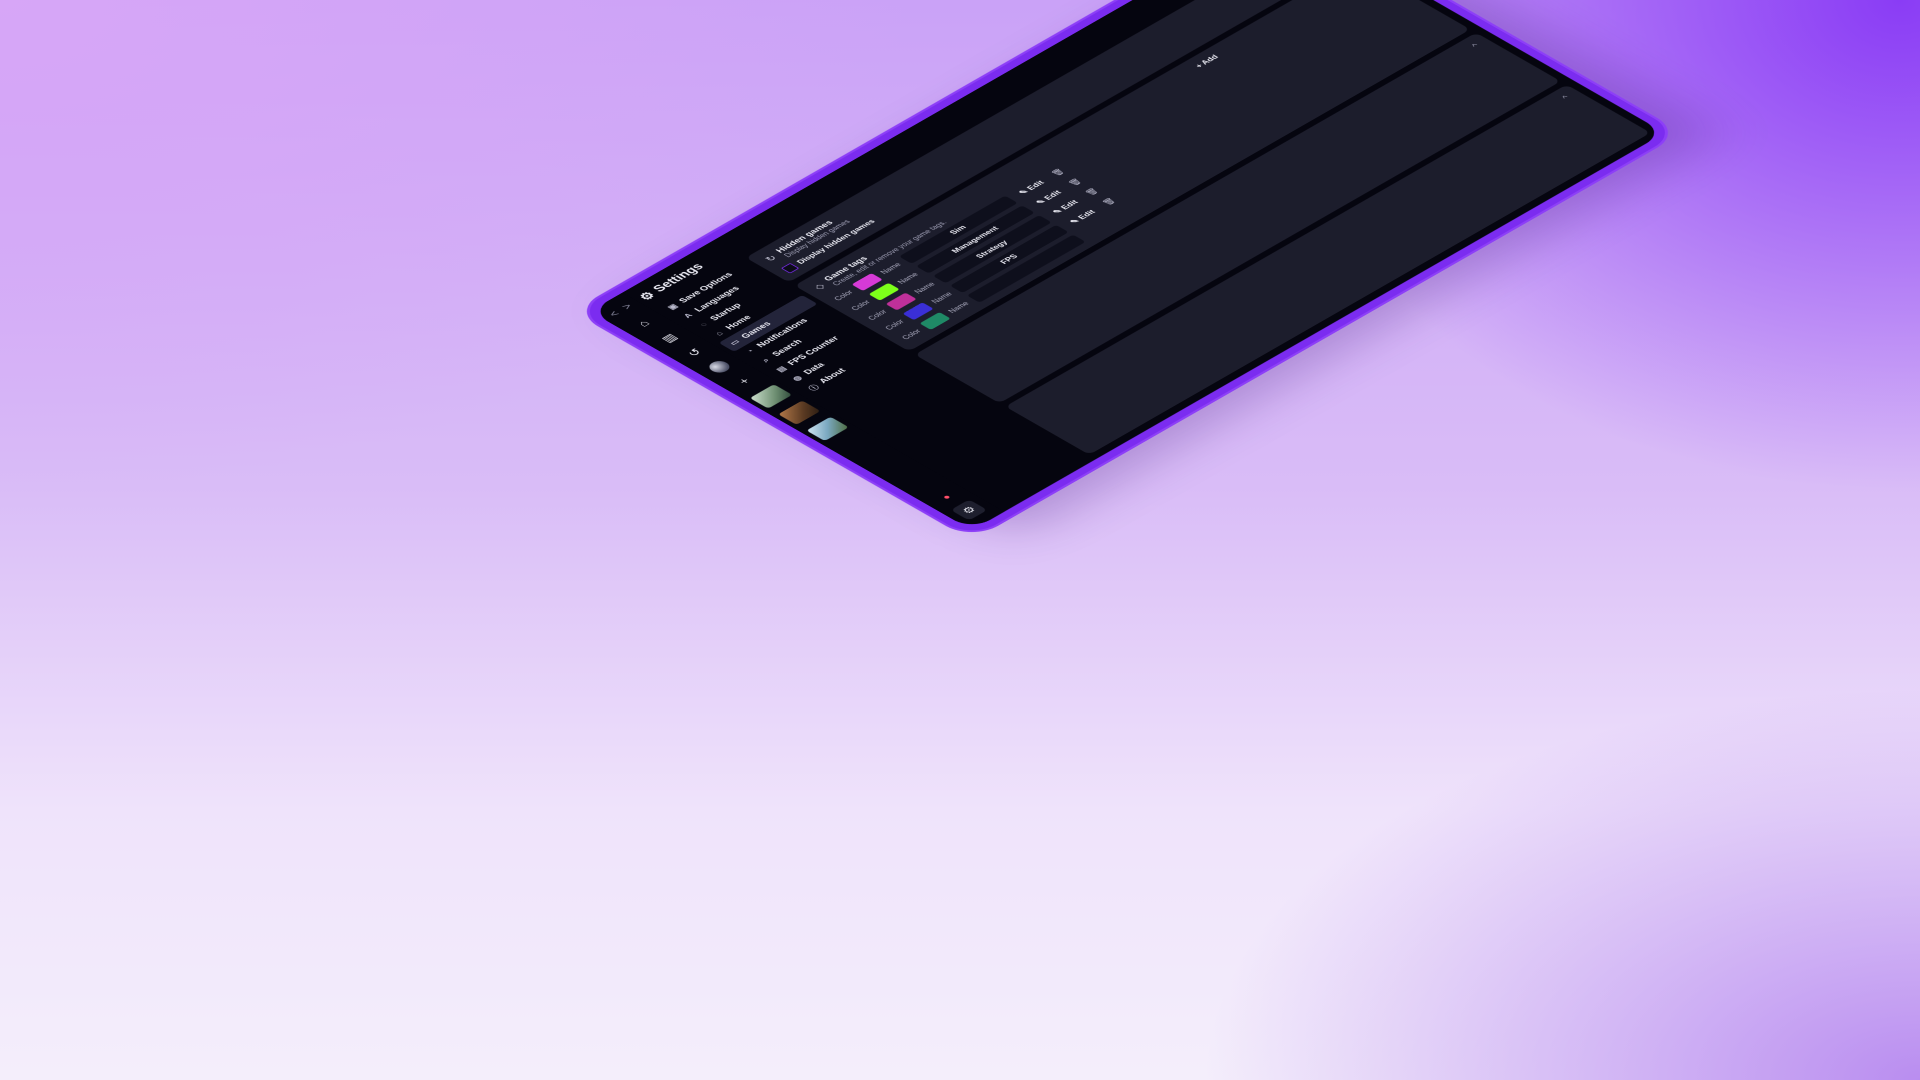  Describe the element at coordinates (744, 381) in the screenshot. I see `add-icon: +` at that location.